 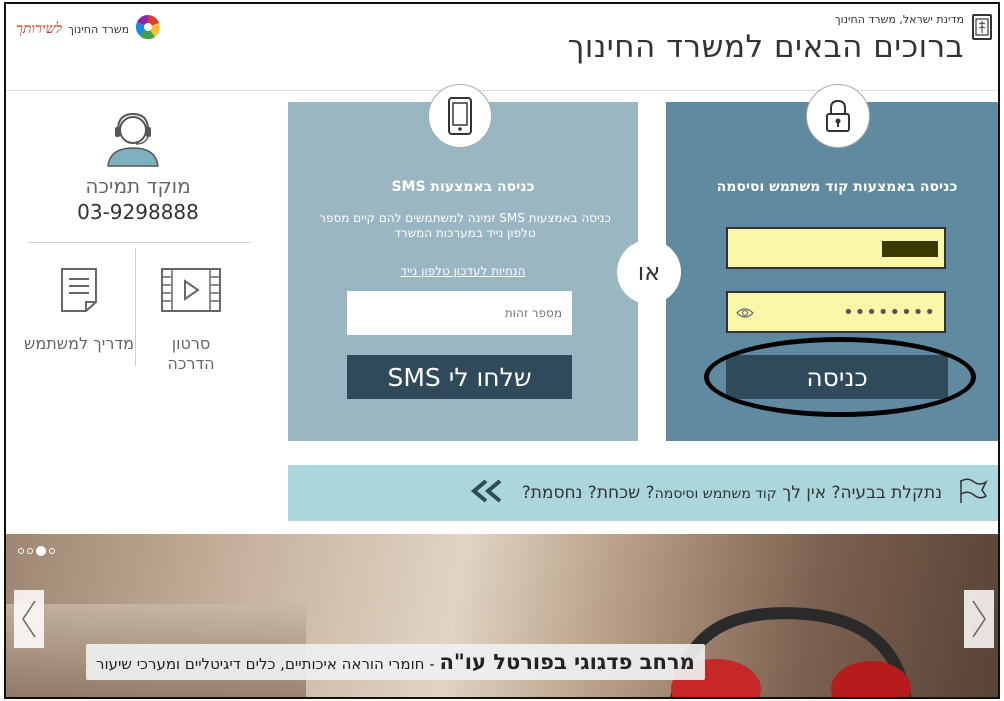 What do you see at coordinates (838, 116) in the screenshot?
I see `lock-icon` at bounding box center [838, 116].